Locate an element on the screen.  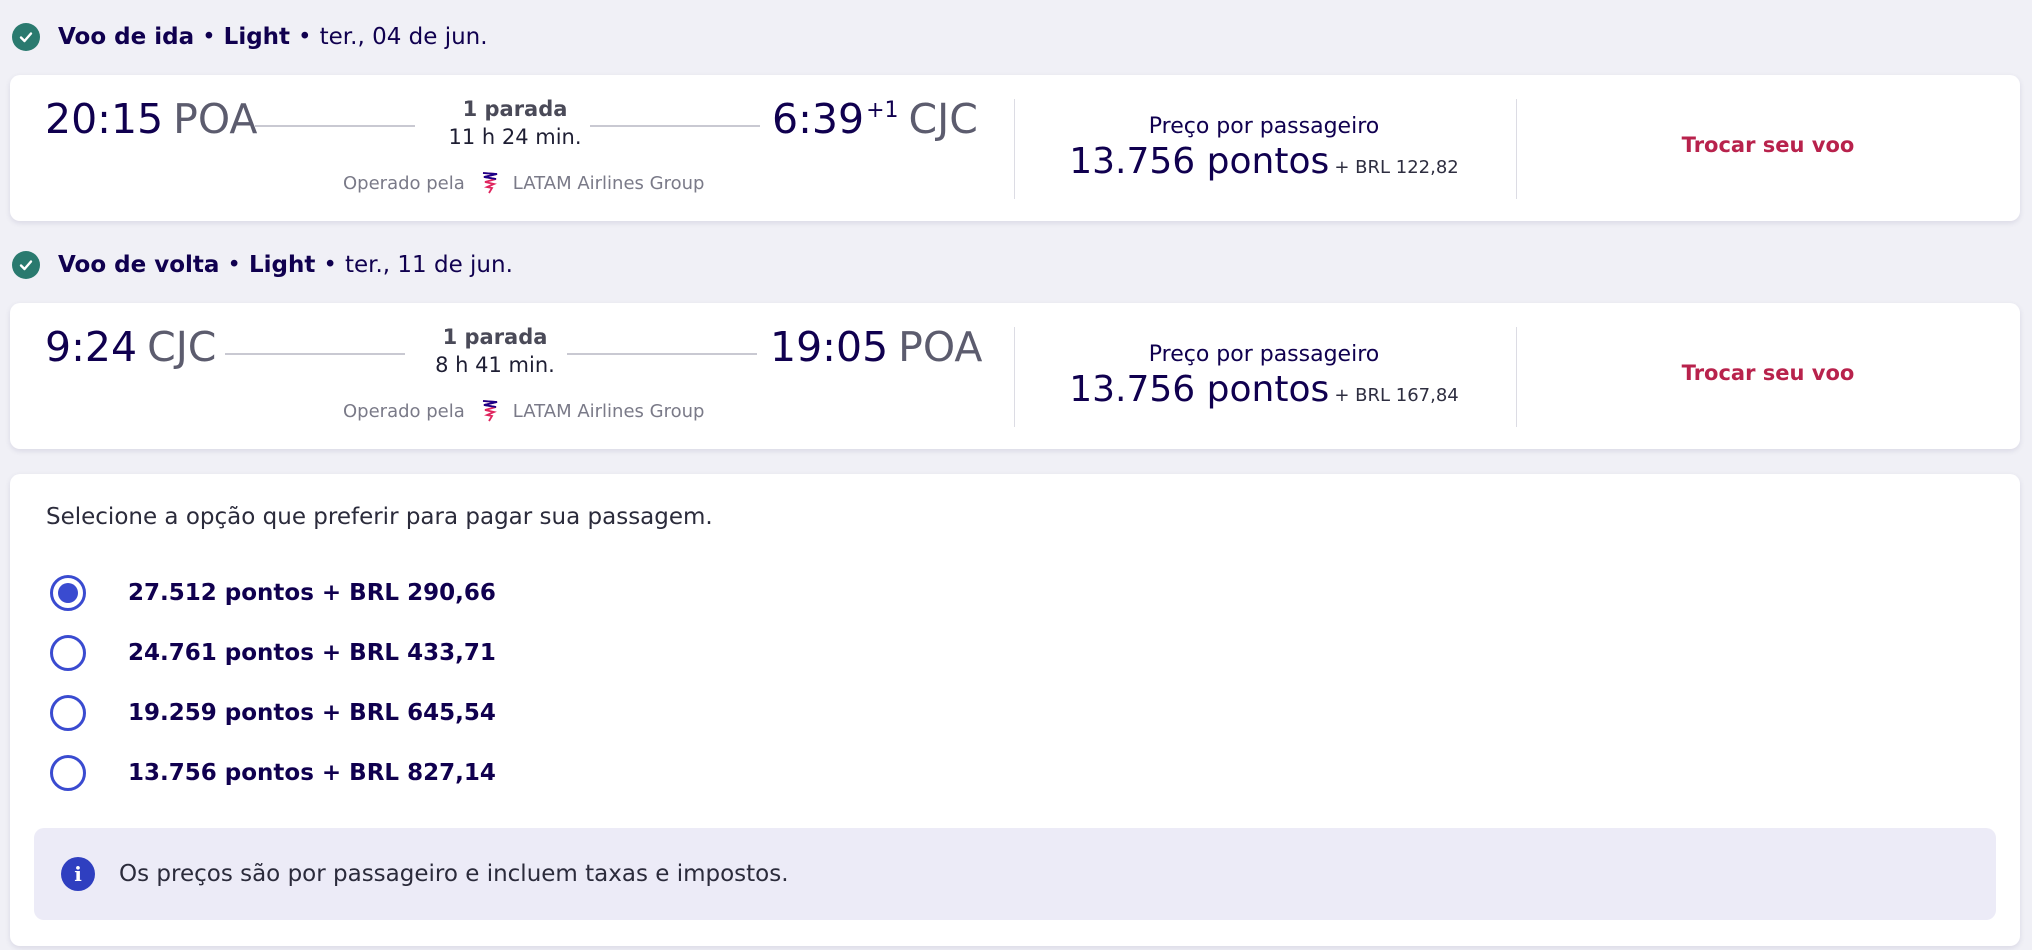
departure: 9:24 CJC is located at coordinates (130, 347).